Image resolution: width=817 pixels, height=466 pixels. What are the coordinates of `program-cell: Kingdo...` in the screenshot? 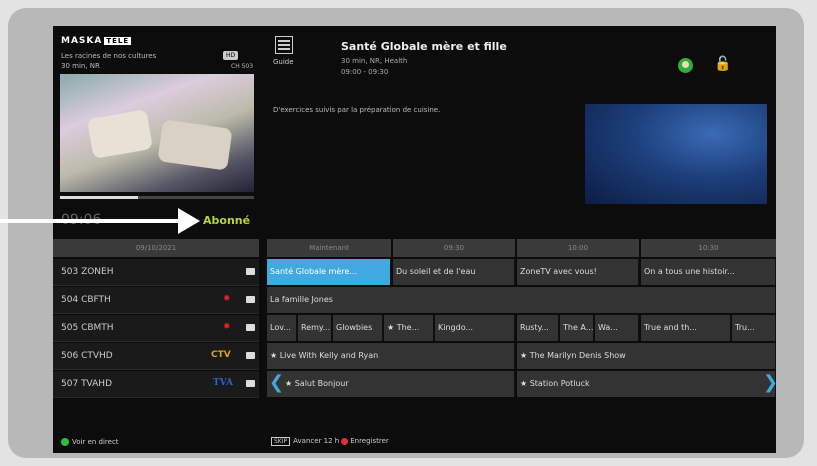 It's located at (475, 328).